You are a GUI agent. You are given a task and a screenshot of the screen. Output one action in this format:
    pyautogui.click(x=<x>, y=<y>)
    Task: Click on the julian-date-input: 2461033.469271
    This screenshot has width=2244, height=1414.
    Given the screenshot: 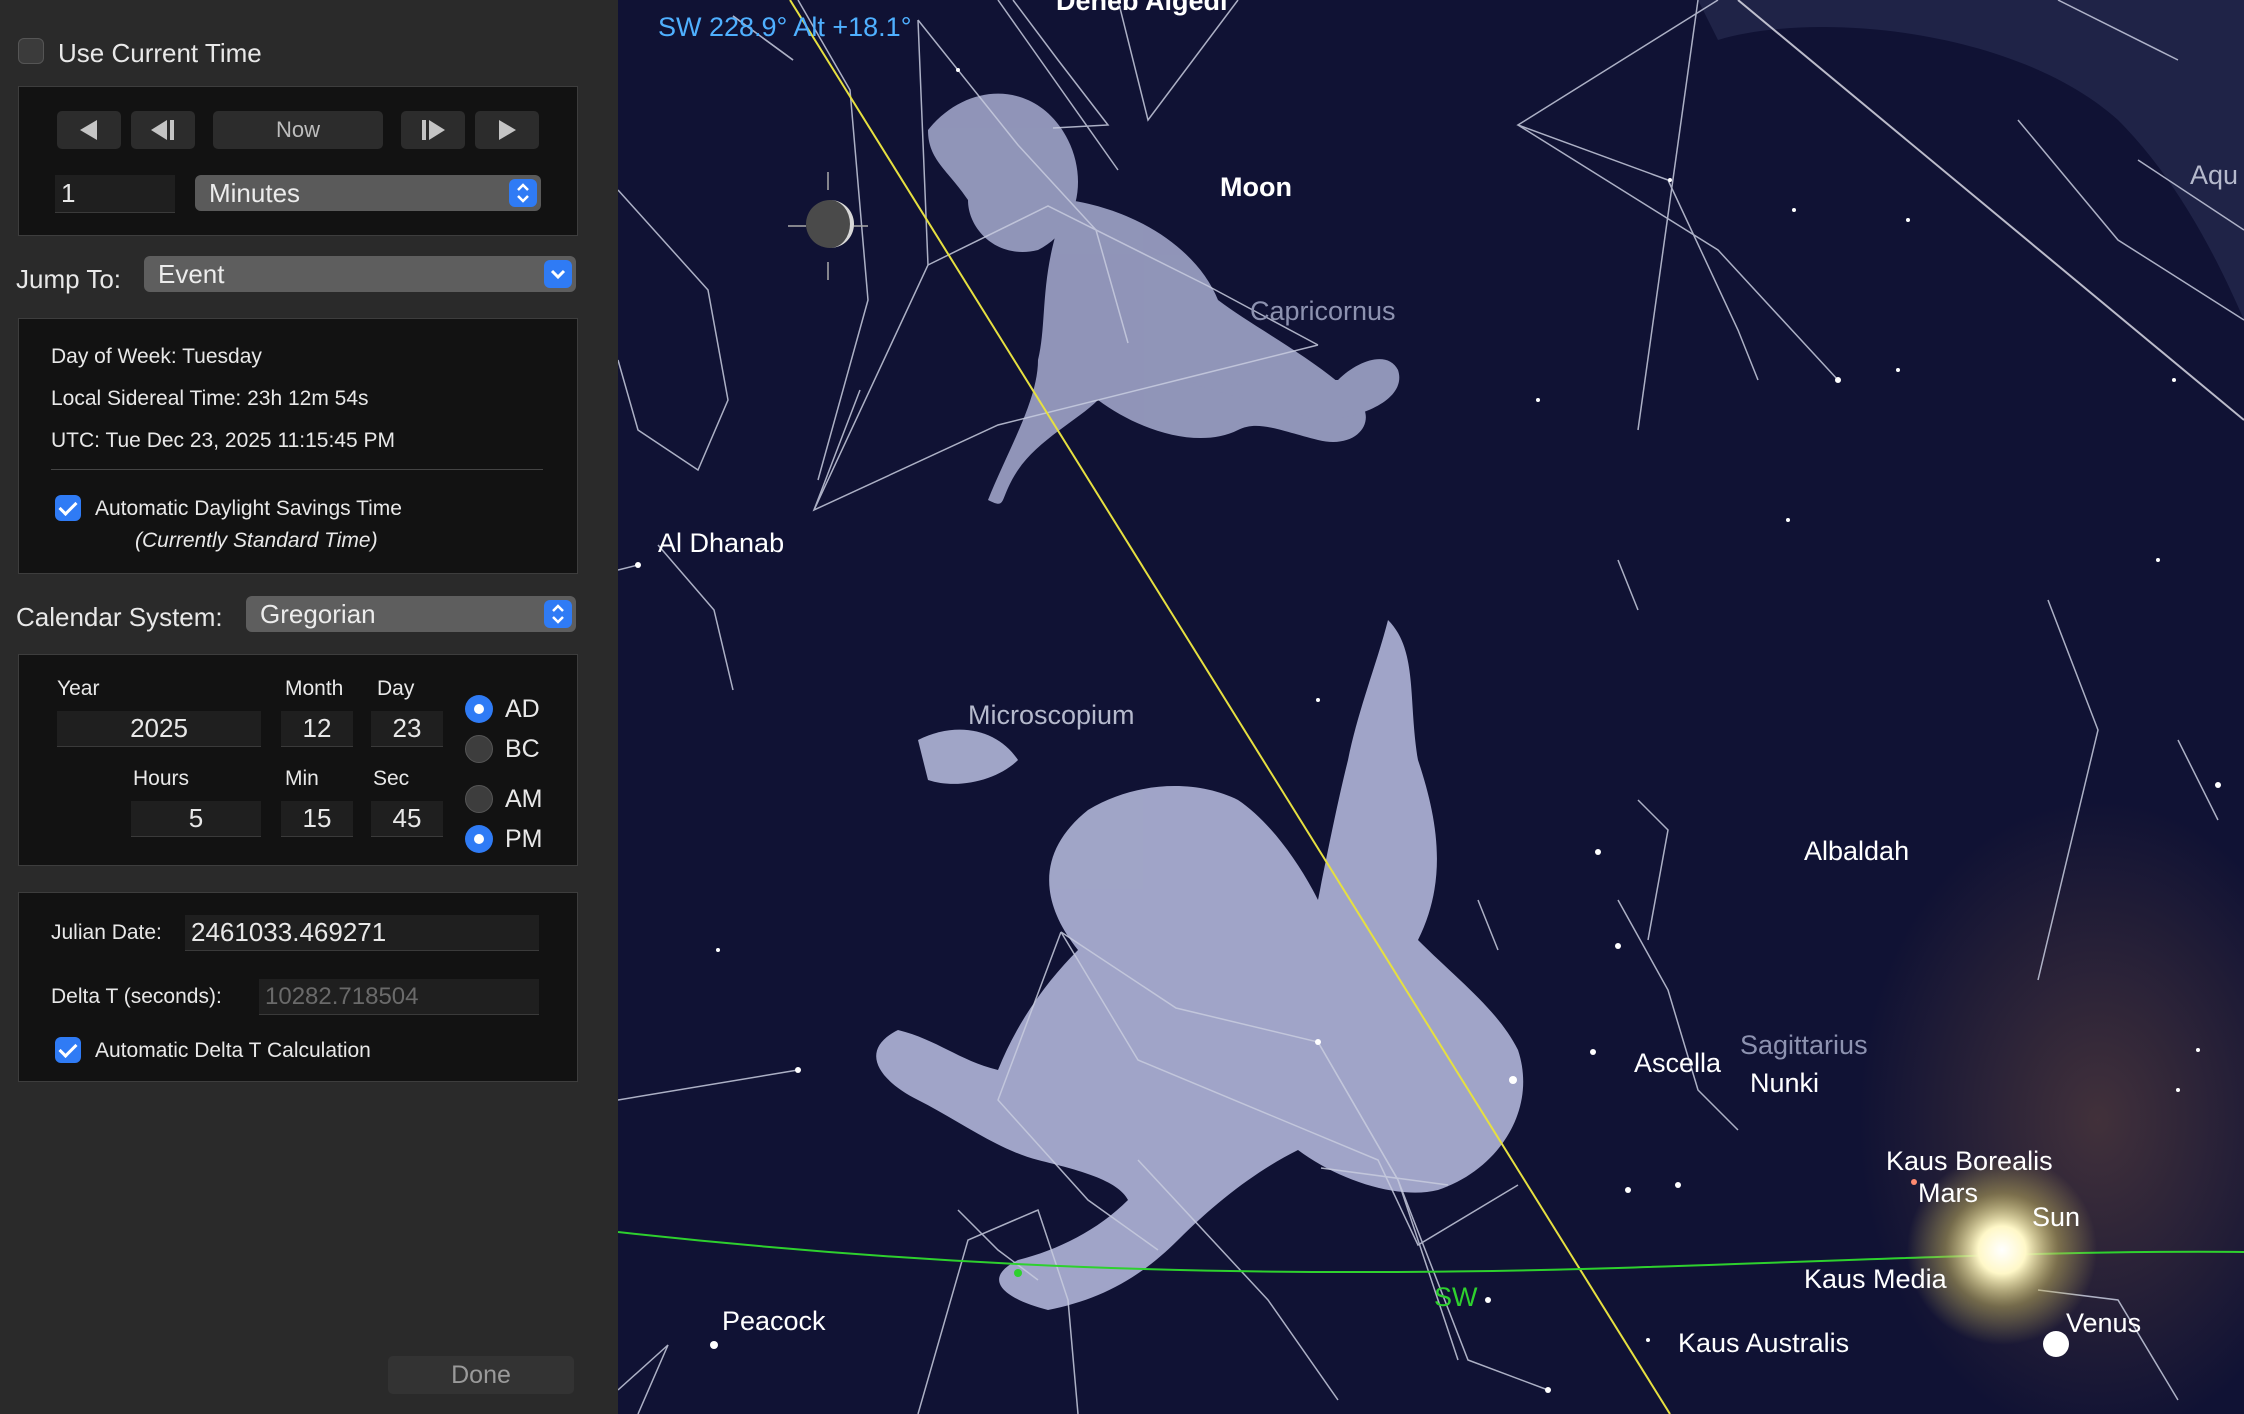 What is the action you would take?
    pyautogui.click(x=362, y=933)
    